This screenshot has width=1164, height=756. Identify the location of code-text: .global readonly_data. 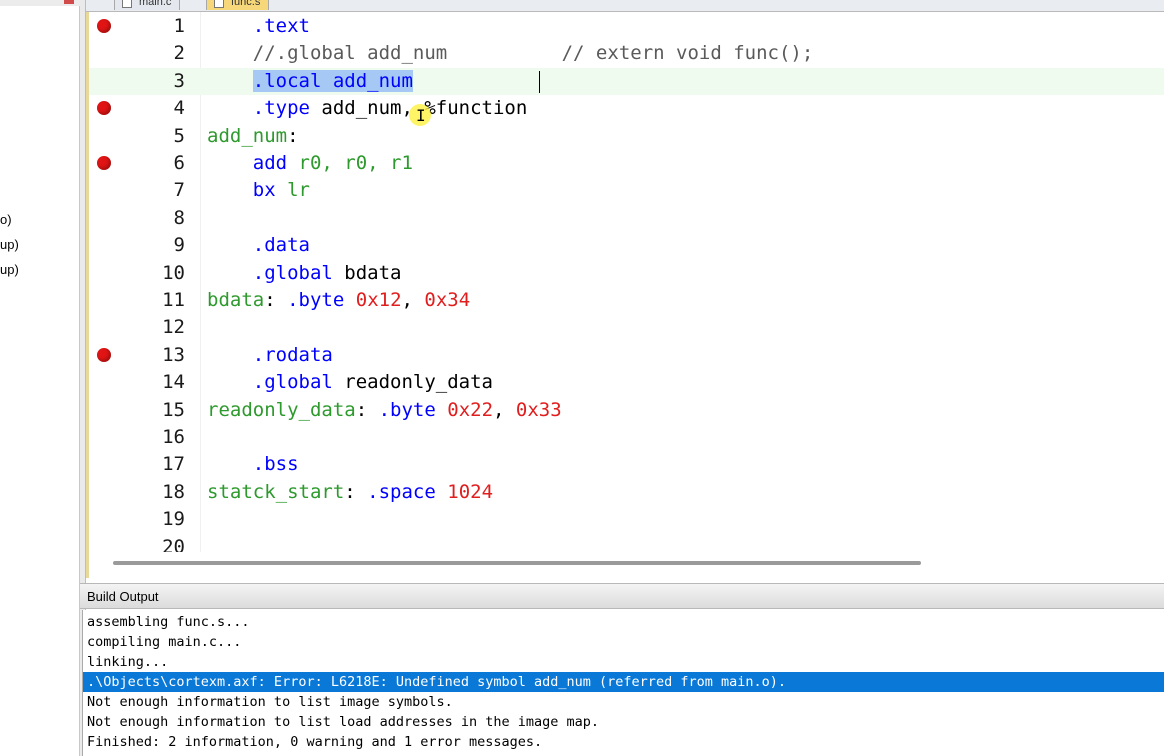
(350, 382).